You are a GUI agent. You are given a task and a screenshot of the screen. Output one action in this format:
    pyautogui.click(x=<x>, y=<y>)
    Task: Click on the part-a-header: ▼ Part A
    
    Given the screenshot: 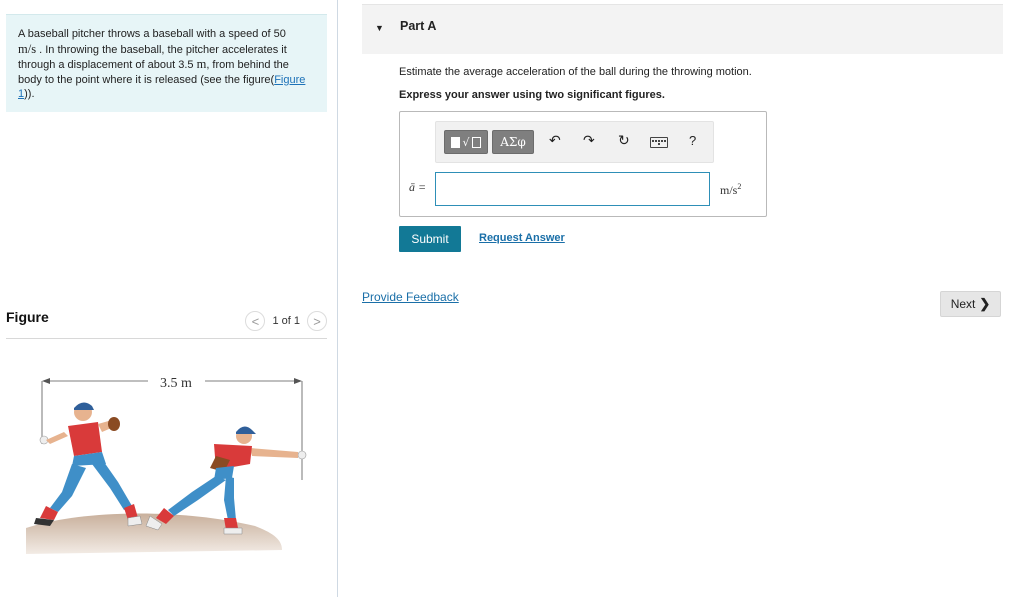 What is the action you would take?
    pyautogui.click(x=682, y=29)
    